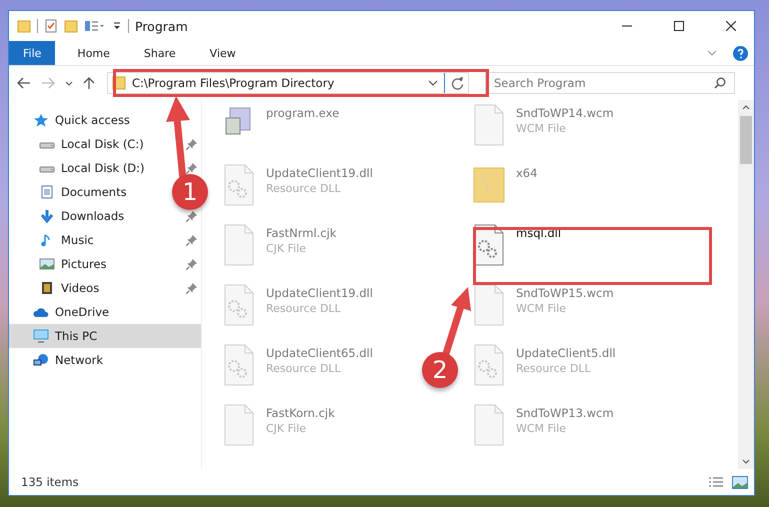 The height and width of the screenshot is (507, 769). I want to click on view-list-icon, so click(95, 26).